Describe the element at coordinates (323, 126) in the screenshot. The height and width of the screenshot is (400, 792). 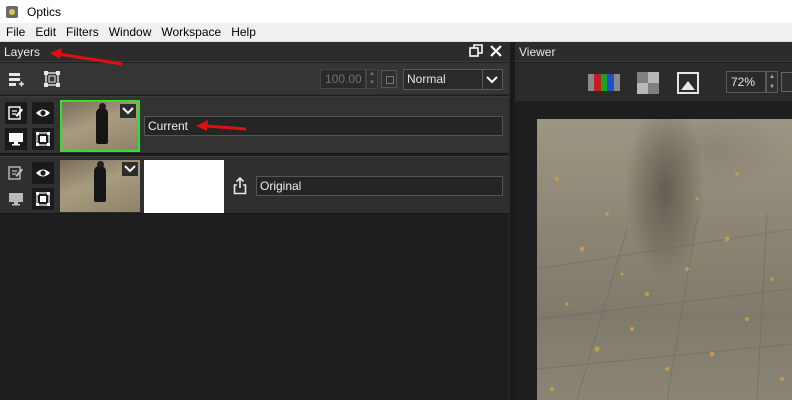
I see `layer-name-field: Current` at that location.